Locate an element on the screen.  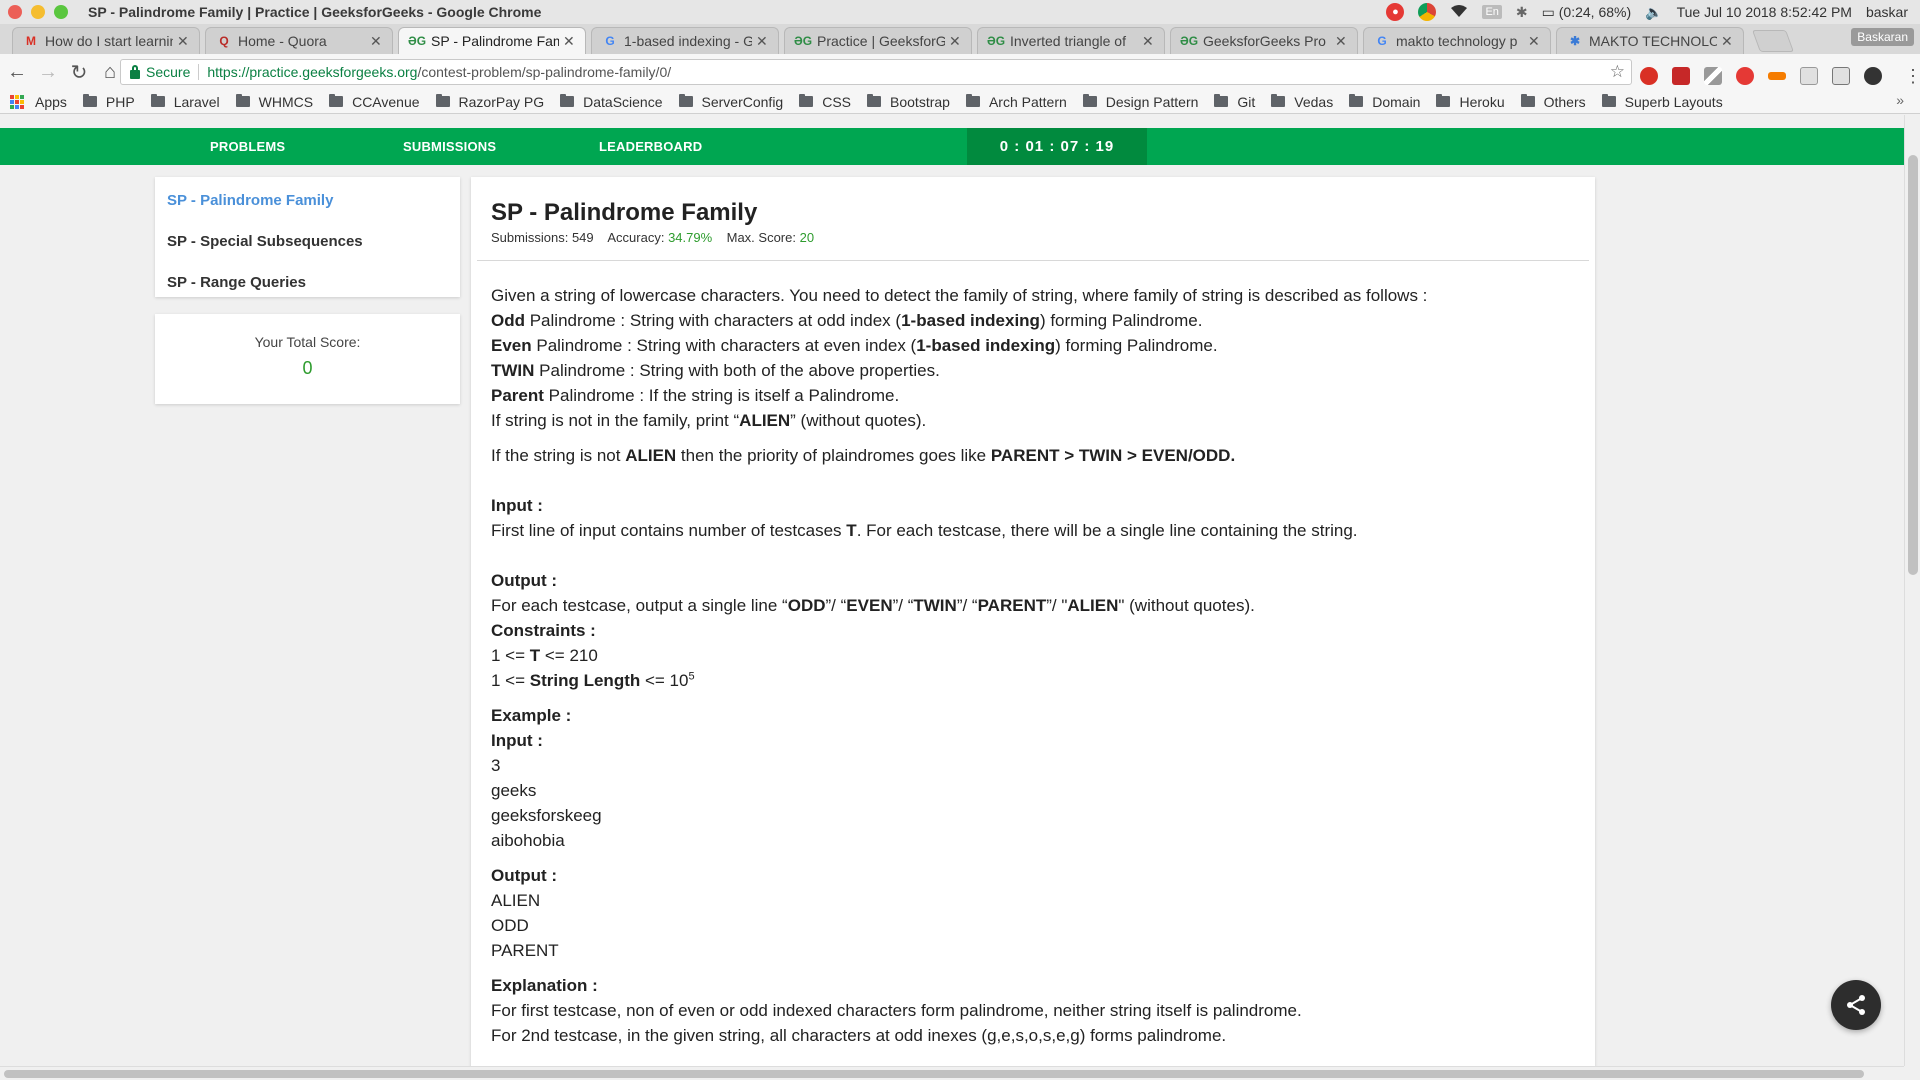
bookmark-folder: Design Pattern is located at coordinates (1140, 102).